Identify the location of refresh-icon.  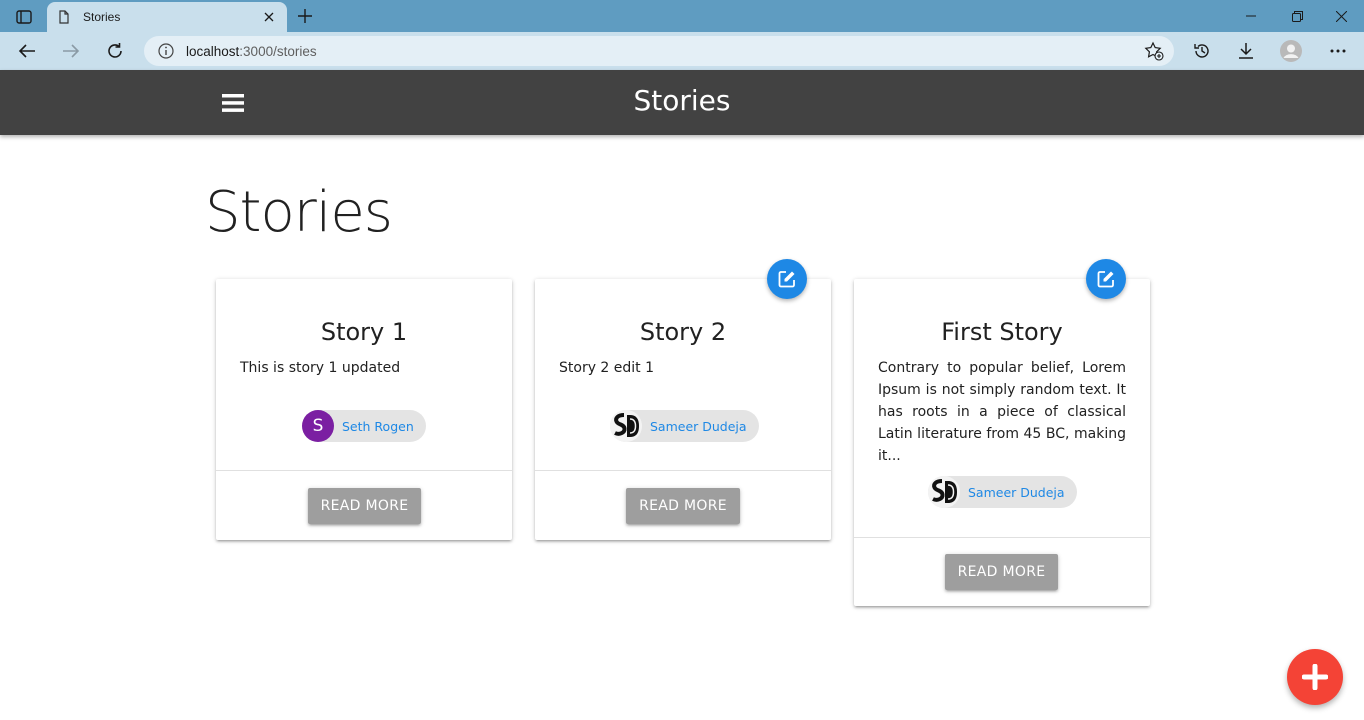
(115, 50).